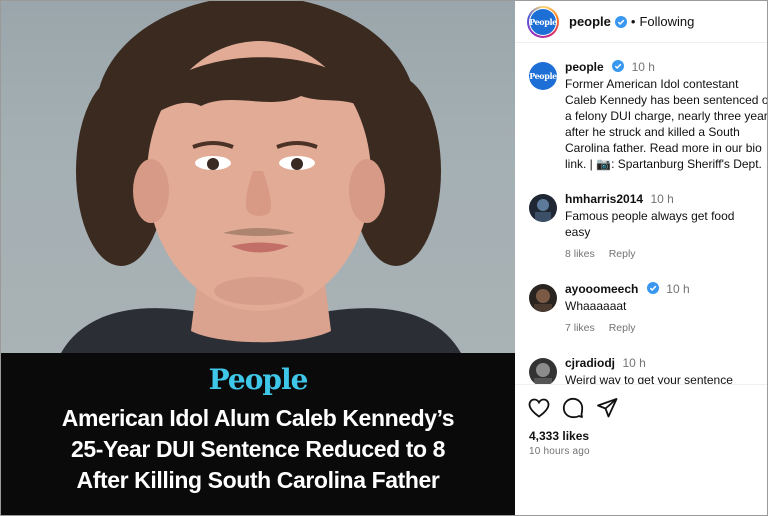 This screenshot has height=516, width=768. What do you see at coordinates (590, 21) in the screenshot?
I see `header-username: people` at bounding box center [590, 21].